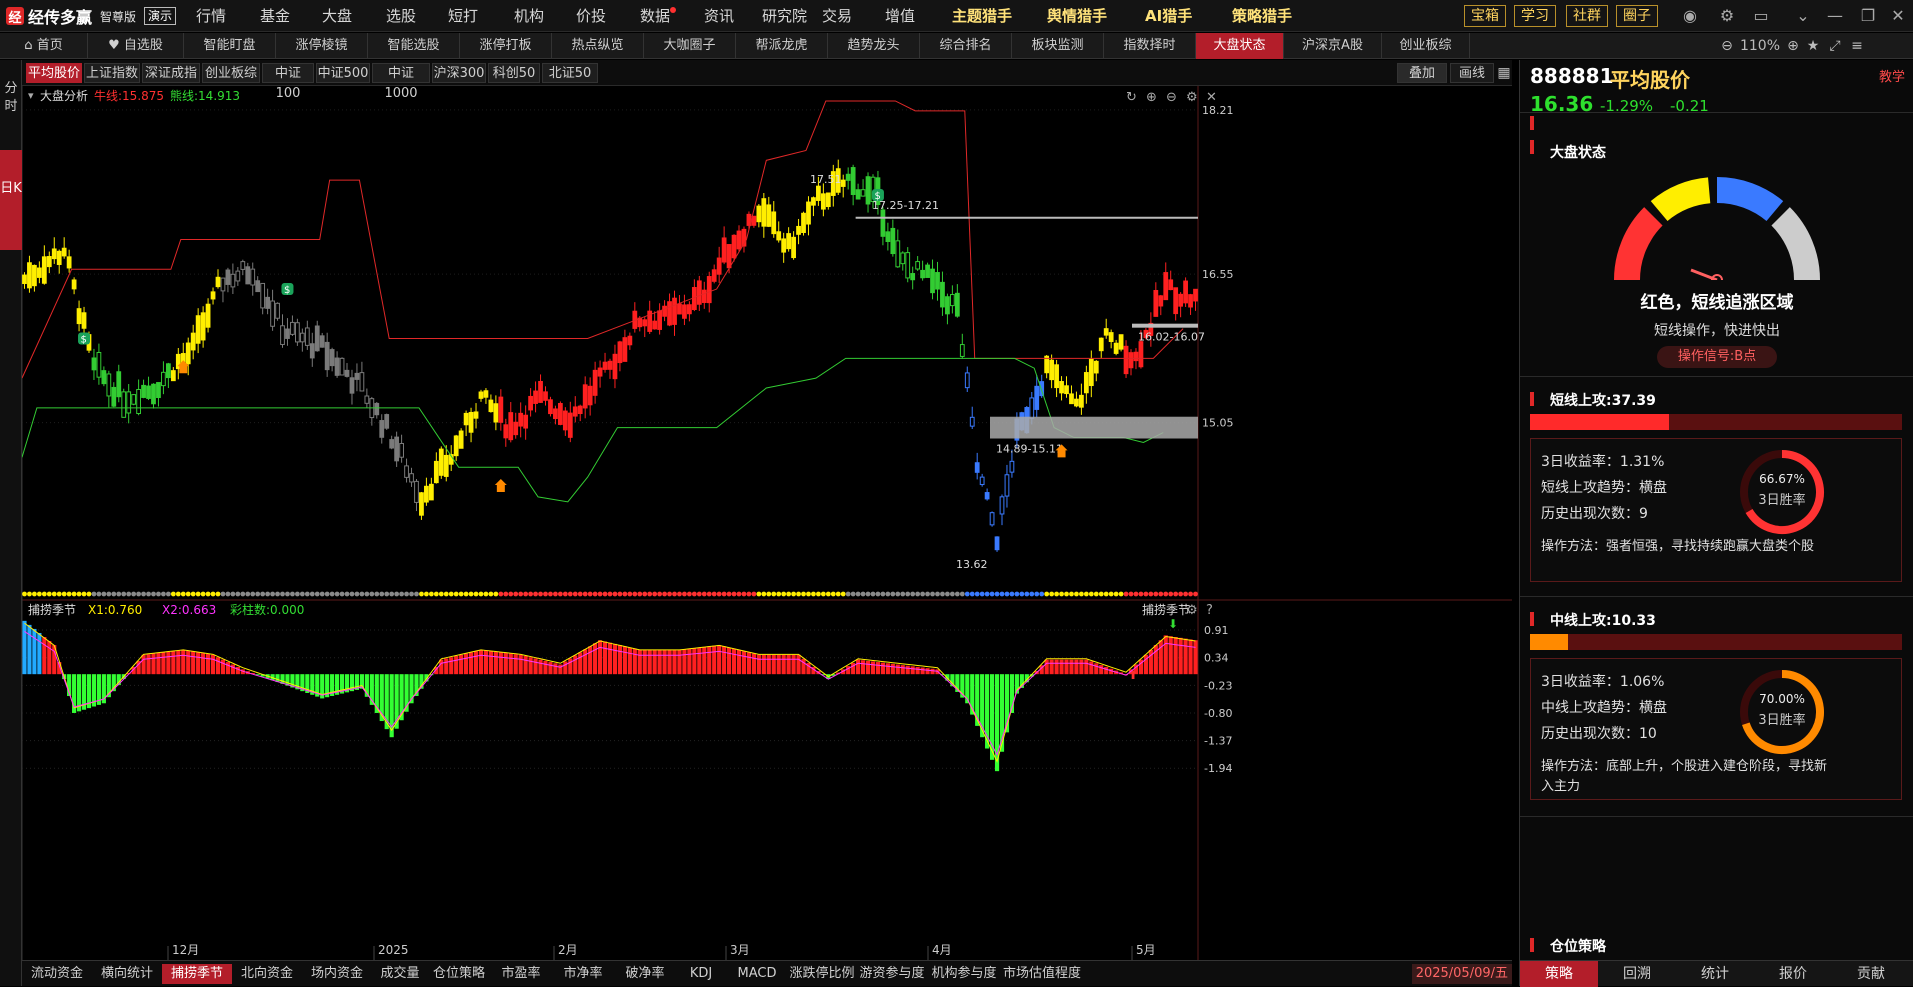 The height and width of the screenshot is (987, 1913). Describe the element at coordinates (275, 16) in the screenshot. I see `top-menu-1: 基金` at that location.